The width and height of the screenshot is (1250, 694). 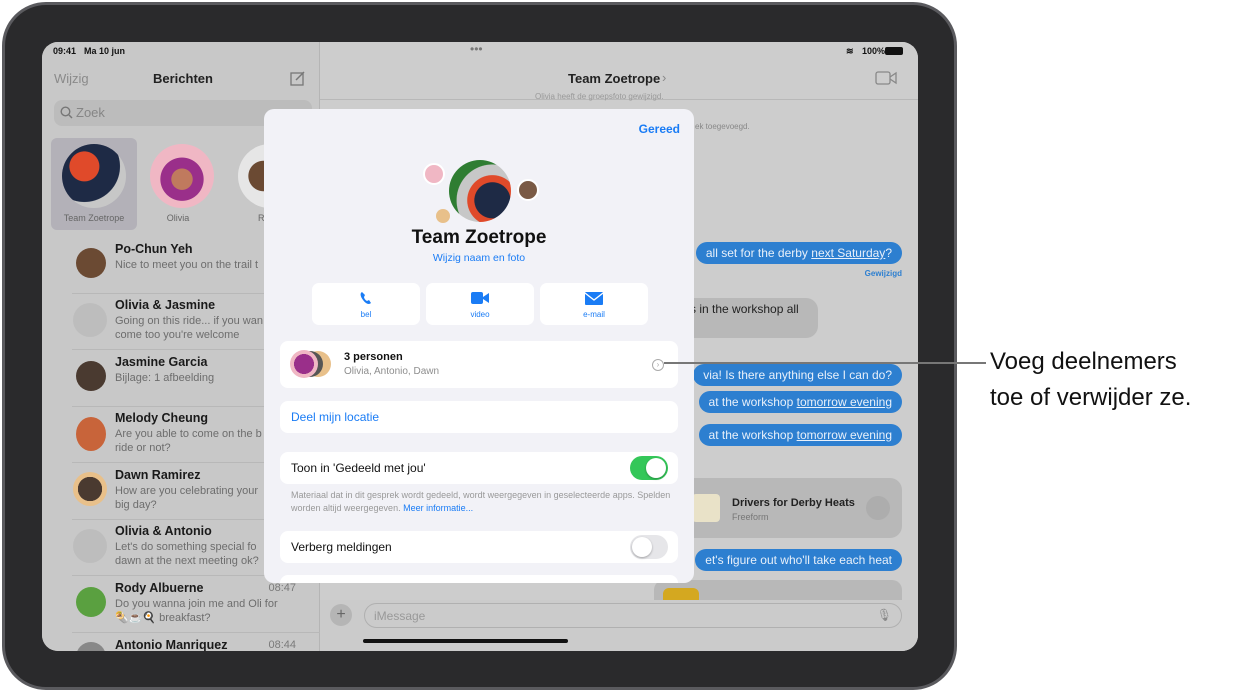 I want to click on conversation-item: Antonio Manriquez 08:44, so click(x=196, y=642).